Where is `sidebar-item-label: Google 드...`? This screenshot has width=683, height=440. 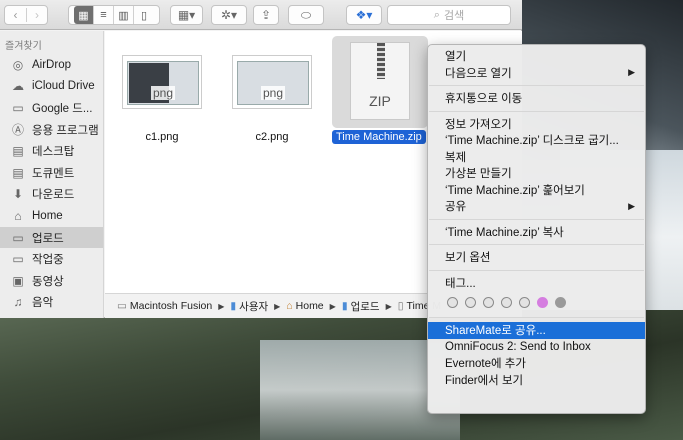 sidebar-item-label: Google 드... is located at coordinates (62, 108).